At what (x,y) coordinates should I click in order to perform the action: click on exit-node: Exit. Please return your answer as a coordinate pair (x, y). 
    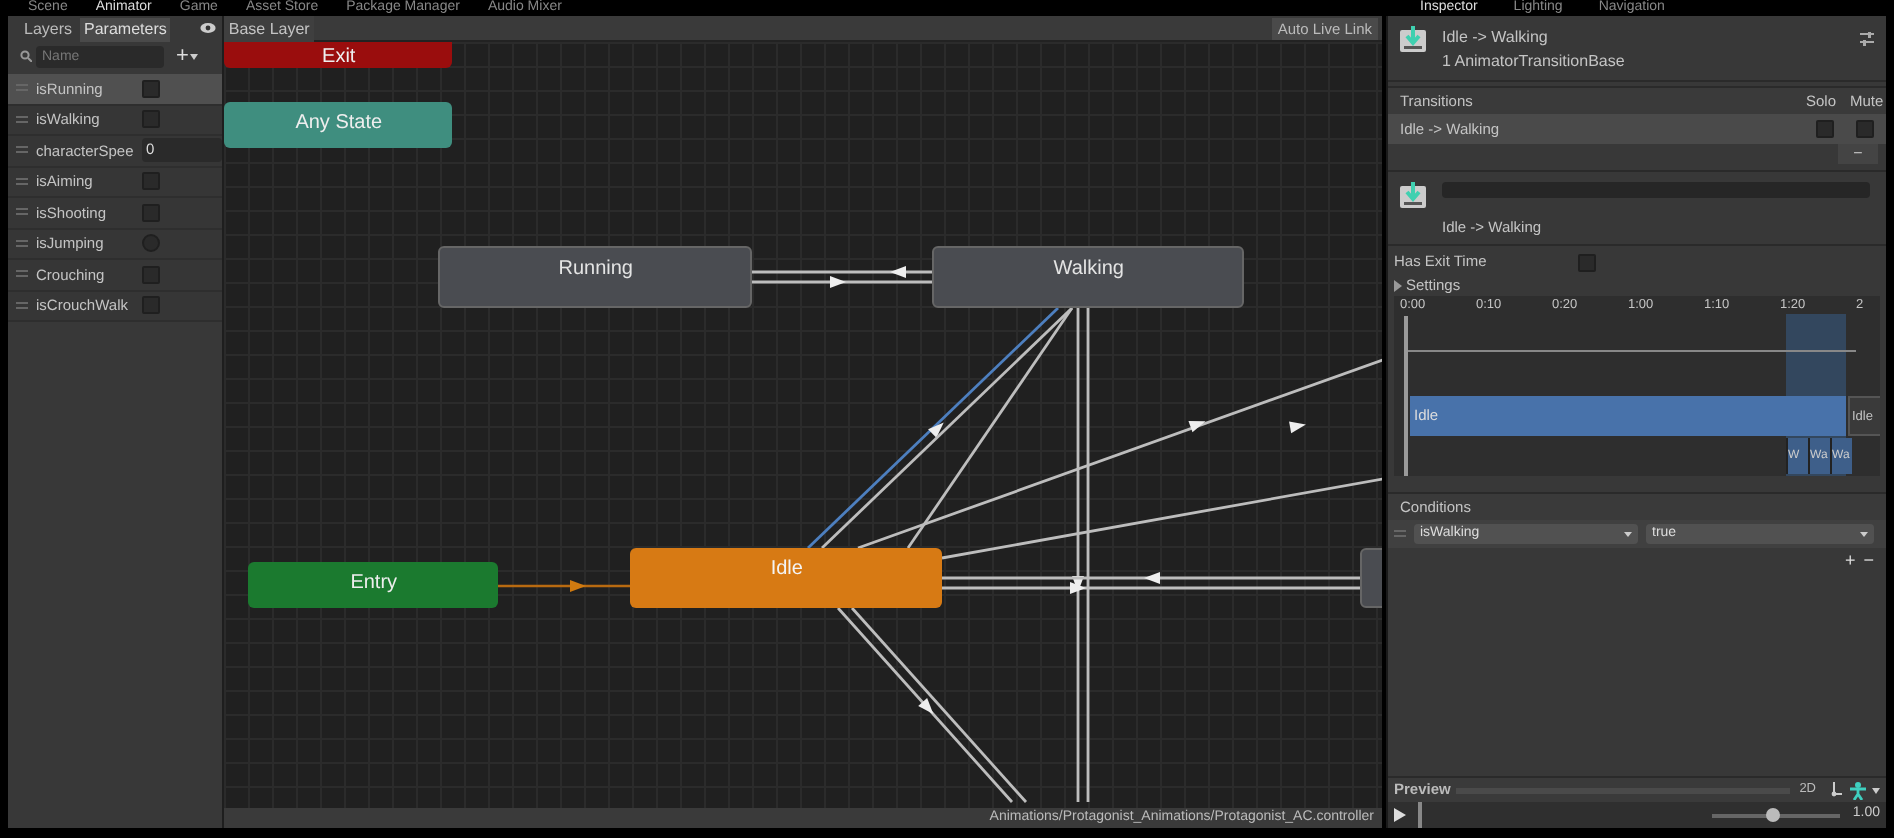
    Looking at the image, I should click on (338, 55).